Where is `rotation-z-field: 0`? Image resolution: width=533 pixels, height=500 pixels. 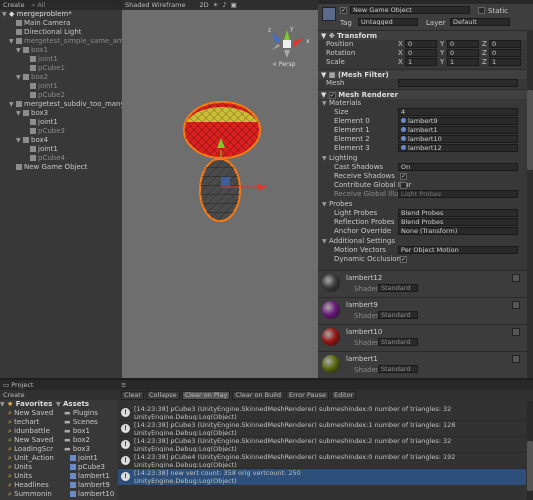 rotation-z-field: 0 is located at coordinates (505, 53).